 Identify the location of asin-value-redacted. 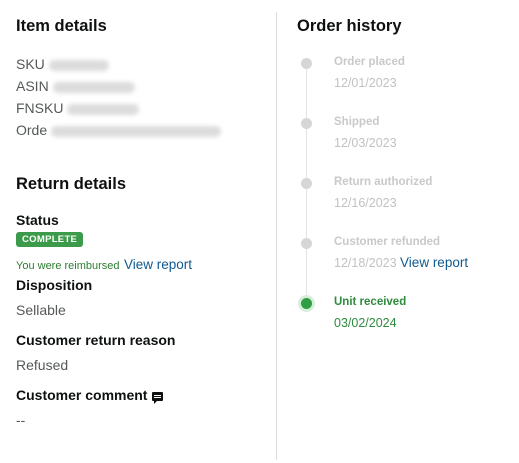
(93, 87).